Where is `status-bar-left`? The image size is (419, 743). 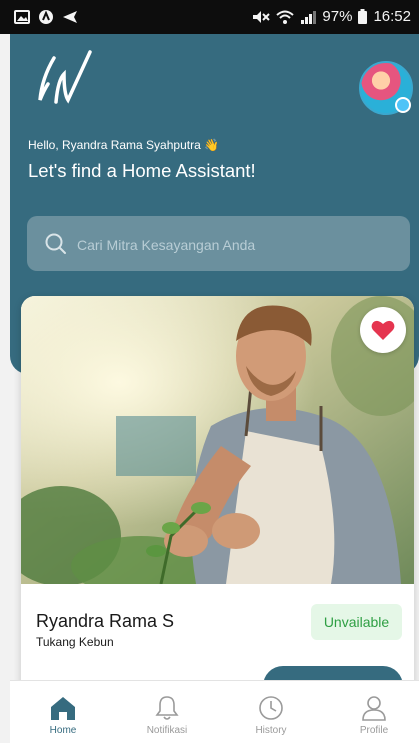 status-bar-left is located at coordinates (46, 17).